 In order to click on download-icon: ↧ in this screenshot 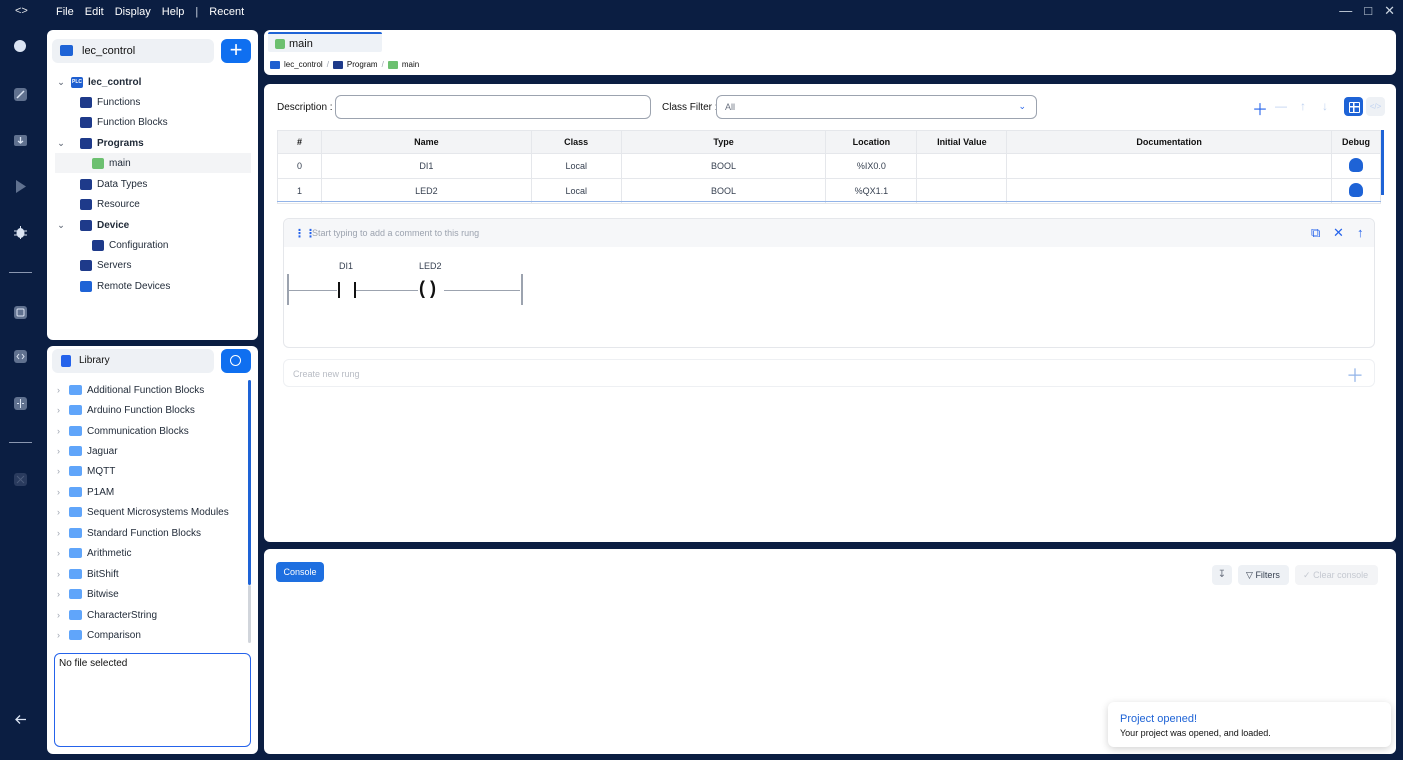, I will do `click(1222, 575)`.